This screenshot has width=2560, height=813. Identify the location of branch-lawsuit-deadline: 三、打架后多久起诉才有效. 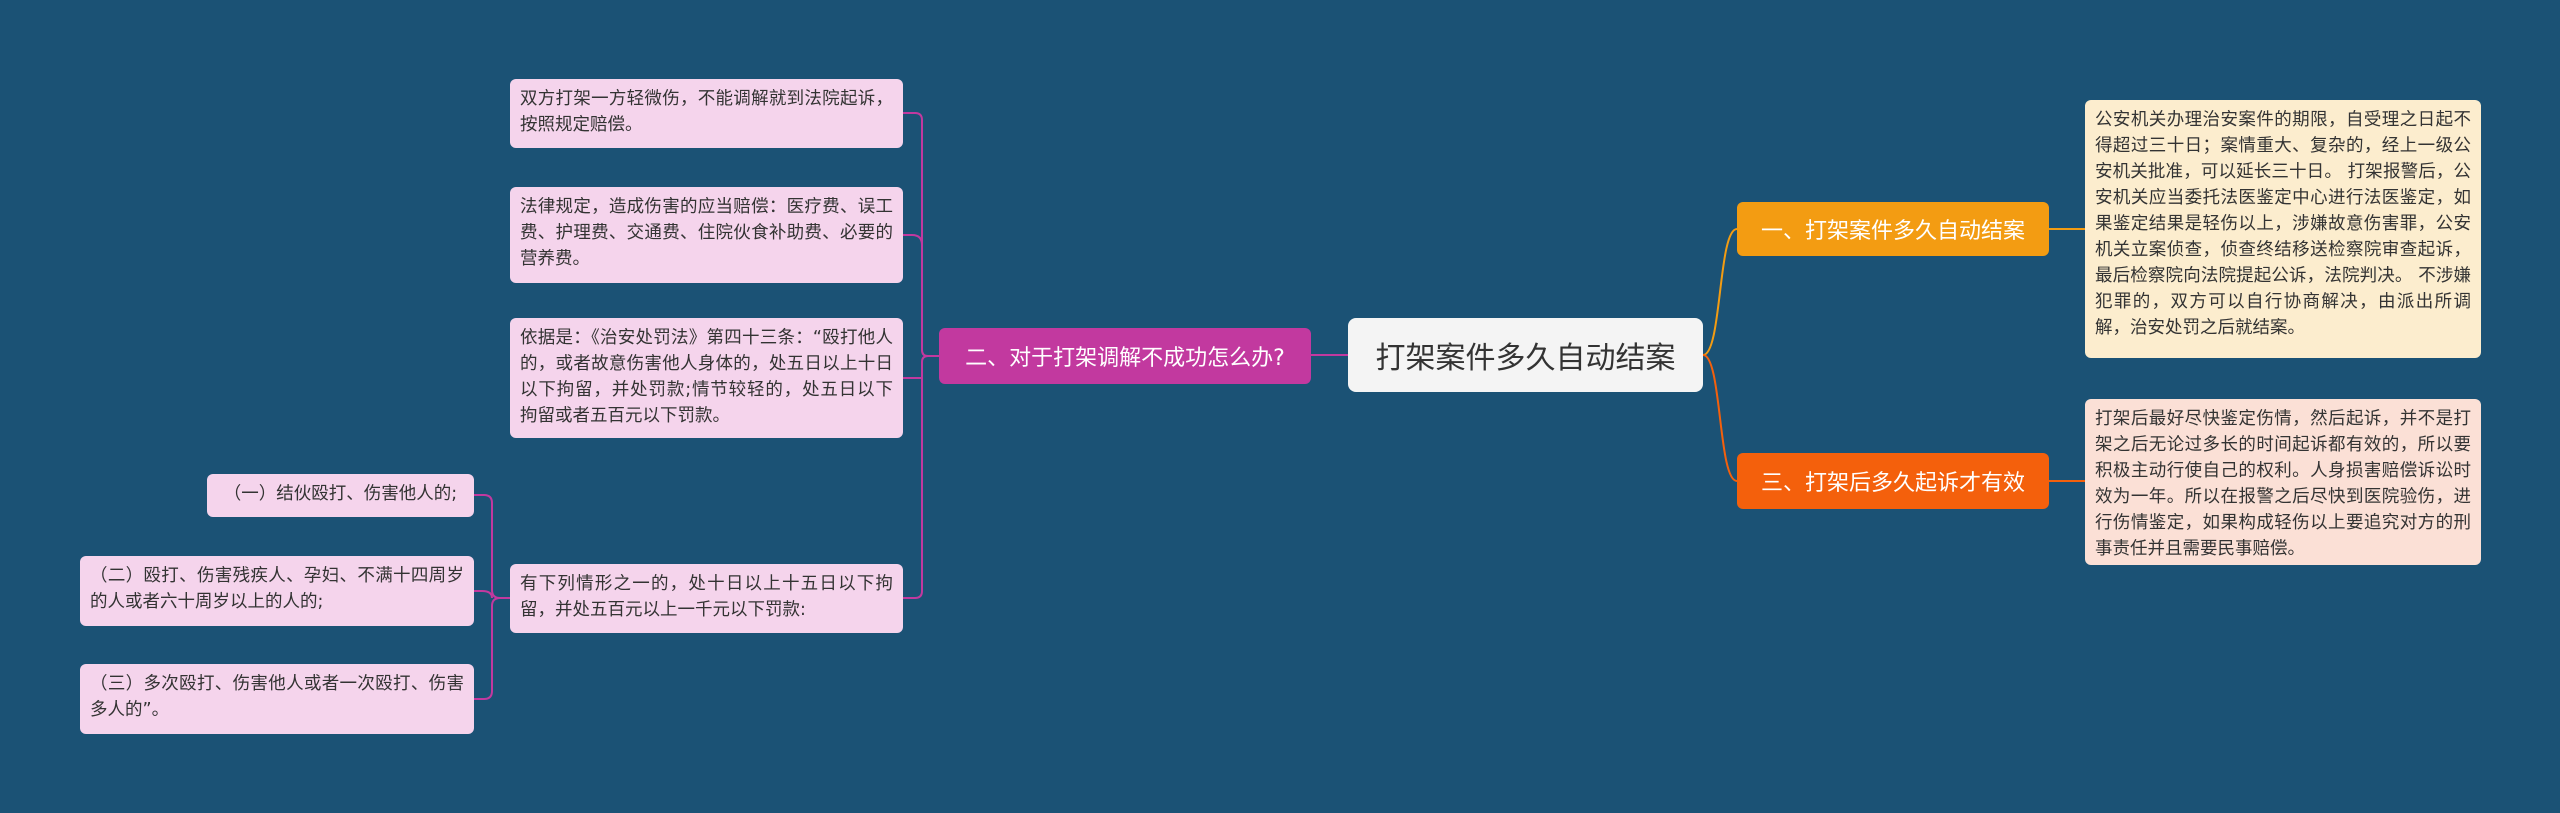
(1893, 481).